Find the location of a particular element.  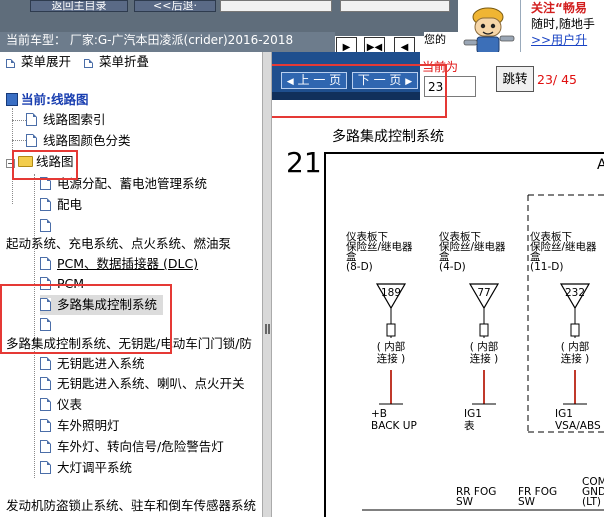

book-icon is located at coordinates (12, 99).